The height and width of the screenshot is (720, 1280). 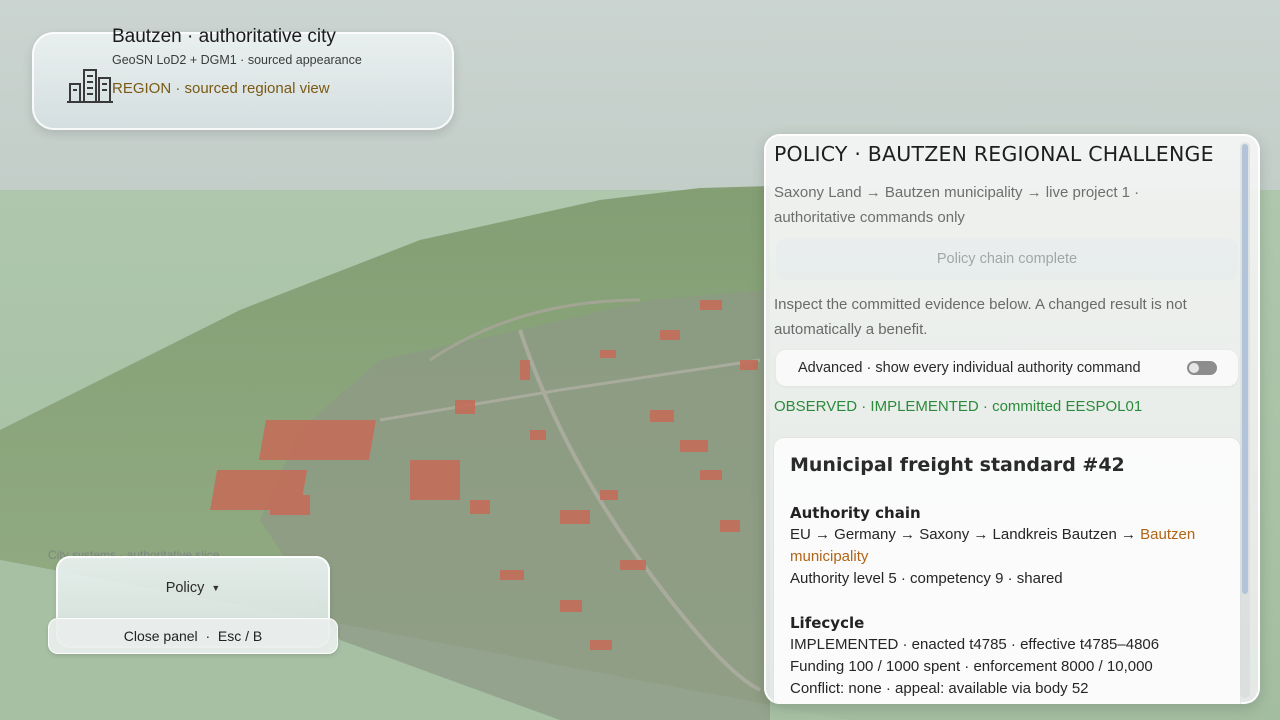 What do you see at coordinates (185, 588) in the screenshot?
I see `policy-dropdown-label: Policy` at bounding box center [185, 588].